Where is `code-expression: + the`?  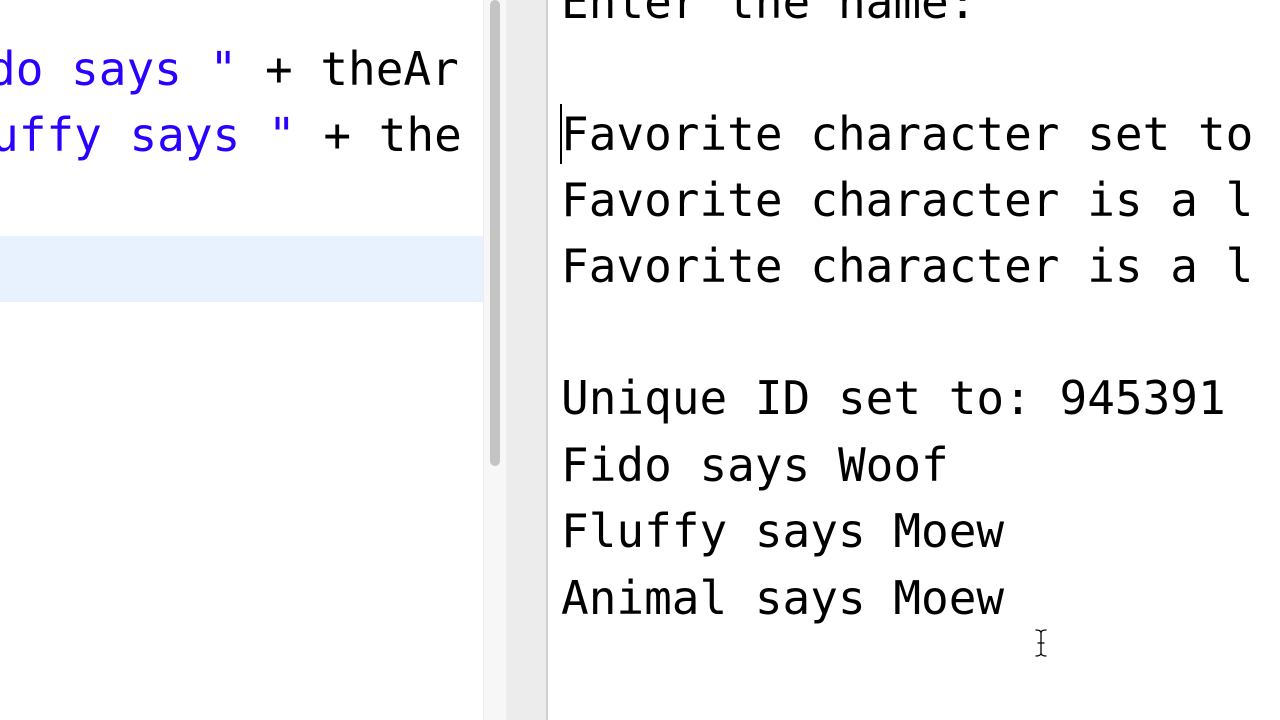
code-expression: + the is located at coordinates (378, 135).